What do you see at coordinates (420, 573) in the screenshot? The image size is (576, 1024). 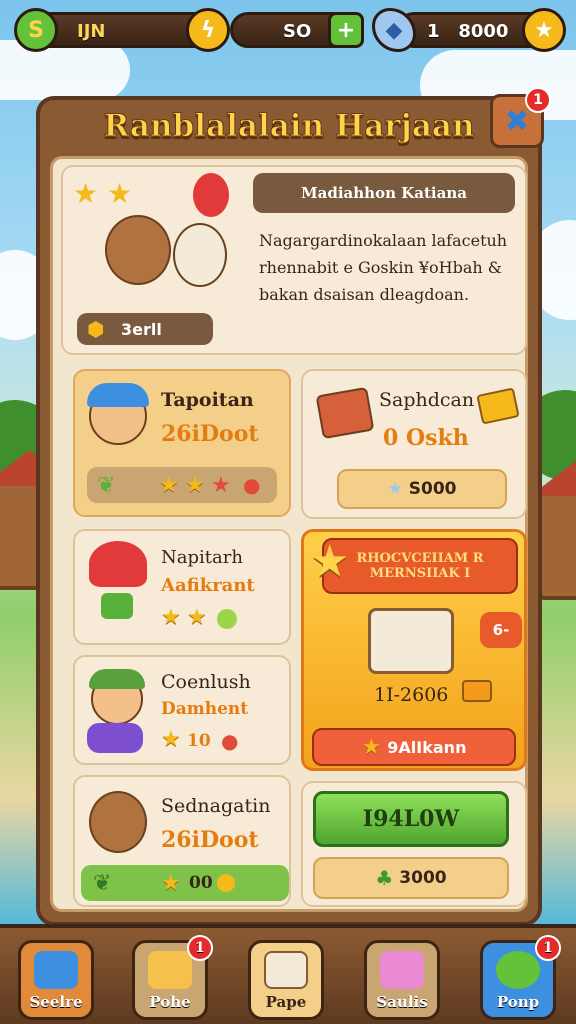 I see `featured-banner-line2: MERNSIIAK I` at bounding box center [420, 573].